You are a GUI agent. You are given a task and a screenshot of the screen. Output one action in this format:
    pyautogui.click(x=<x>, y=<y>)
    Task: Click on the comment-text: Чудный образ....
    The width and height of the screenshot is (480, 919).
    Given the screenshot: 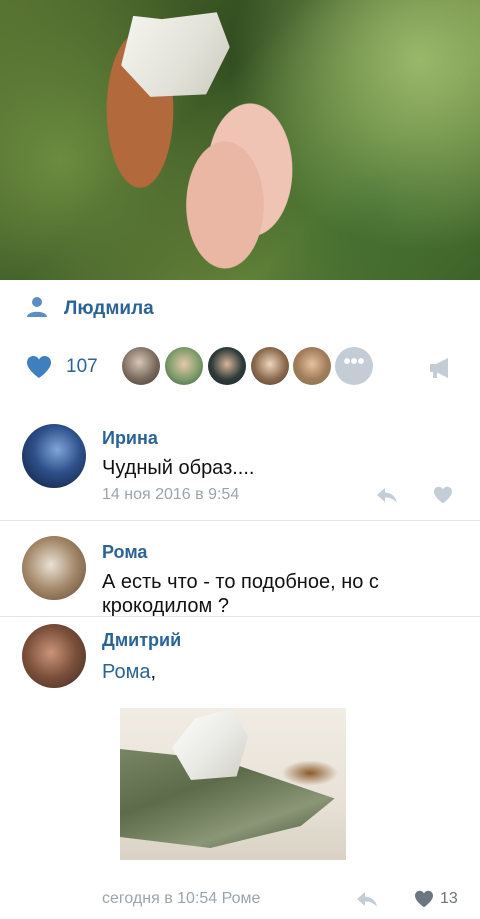 What is the action you would take?
    pyautogui.click(x=178, y=468)
    